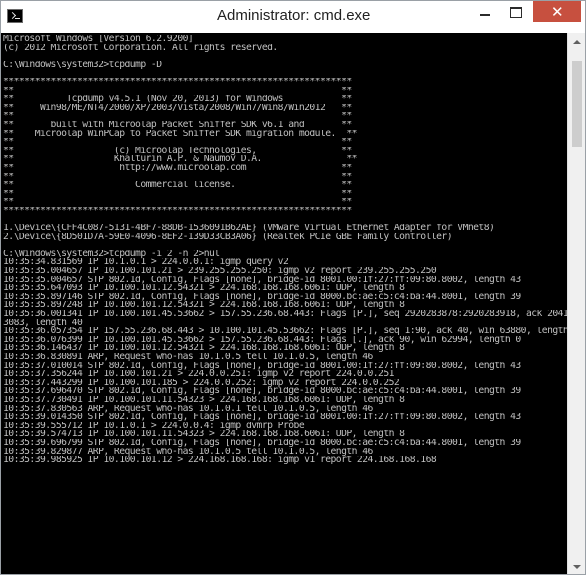 The image size is (586, 575). I want to click on scroll-down-icon, so click(576, 566).